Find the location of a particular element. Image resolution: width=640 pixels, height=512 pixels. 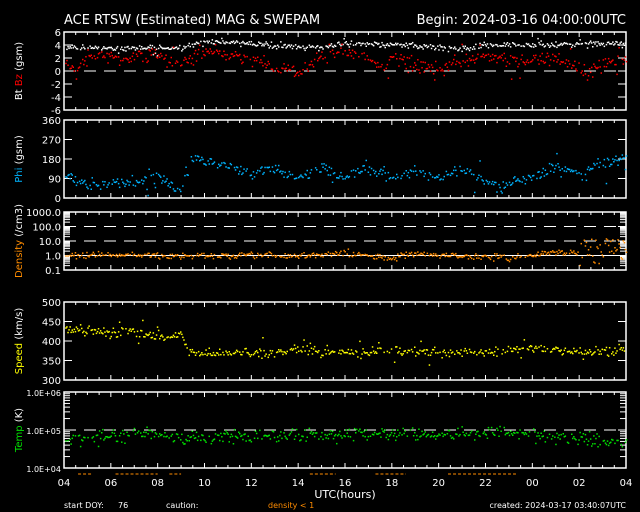

speed-y-tick-label: 300 is located at coordinates (51, 381).